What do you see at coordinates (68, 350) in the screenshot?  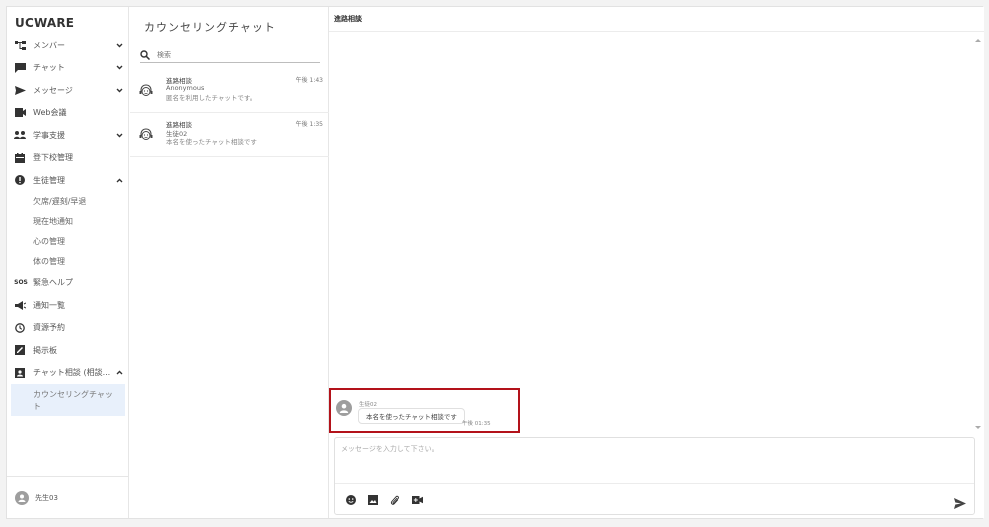 I see `sidebar-item-bulletin-board: 掲示板` at bounding box center [68, 350].